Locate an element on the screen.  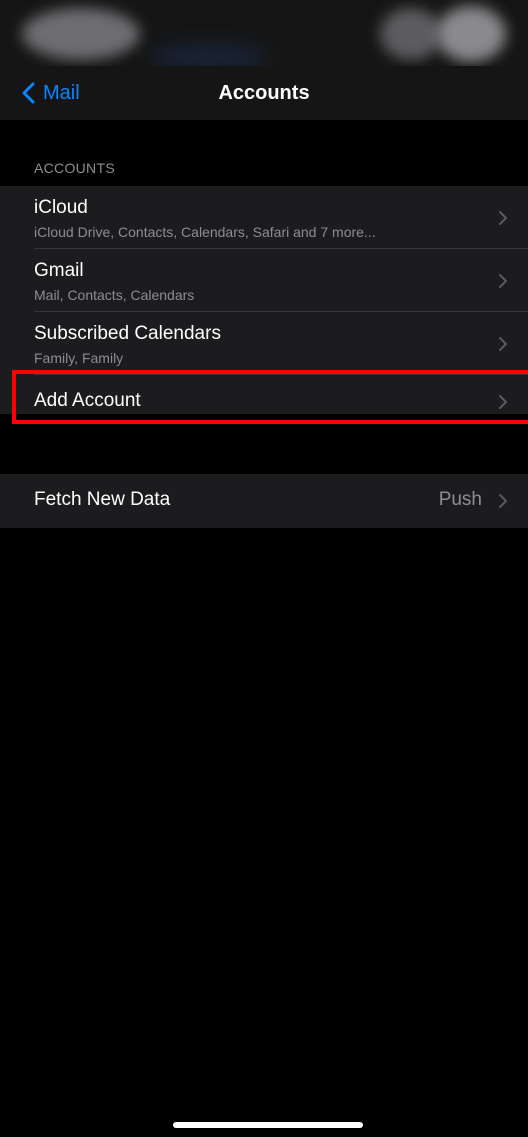
back-button: Mail is located at coordinates (51, 93).